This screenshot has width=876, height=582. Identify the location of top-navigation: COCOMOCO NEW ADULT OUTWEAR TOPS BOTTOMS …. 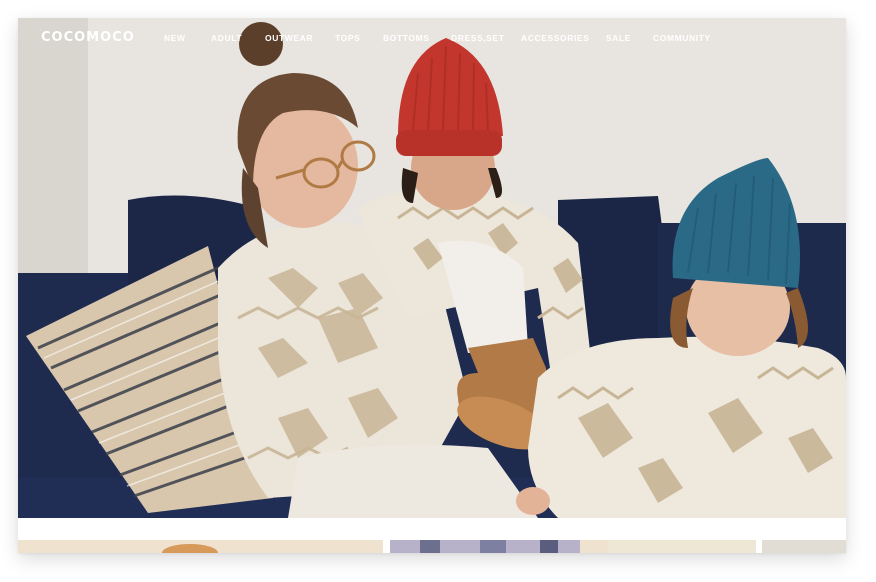
(432, 38).